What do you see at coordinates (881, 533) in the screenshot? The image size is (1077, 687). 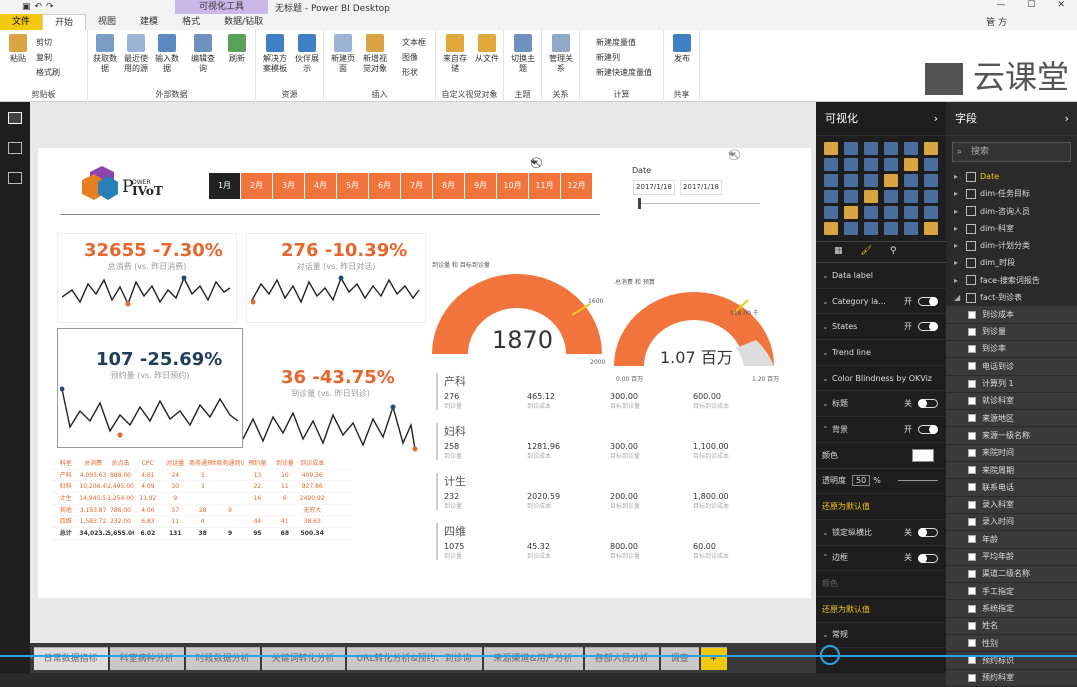 I see `lock-aspect-row: ⌄ 锁定纵横比关` at bounding box center [881, 533].